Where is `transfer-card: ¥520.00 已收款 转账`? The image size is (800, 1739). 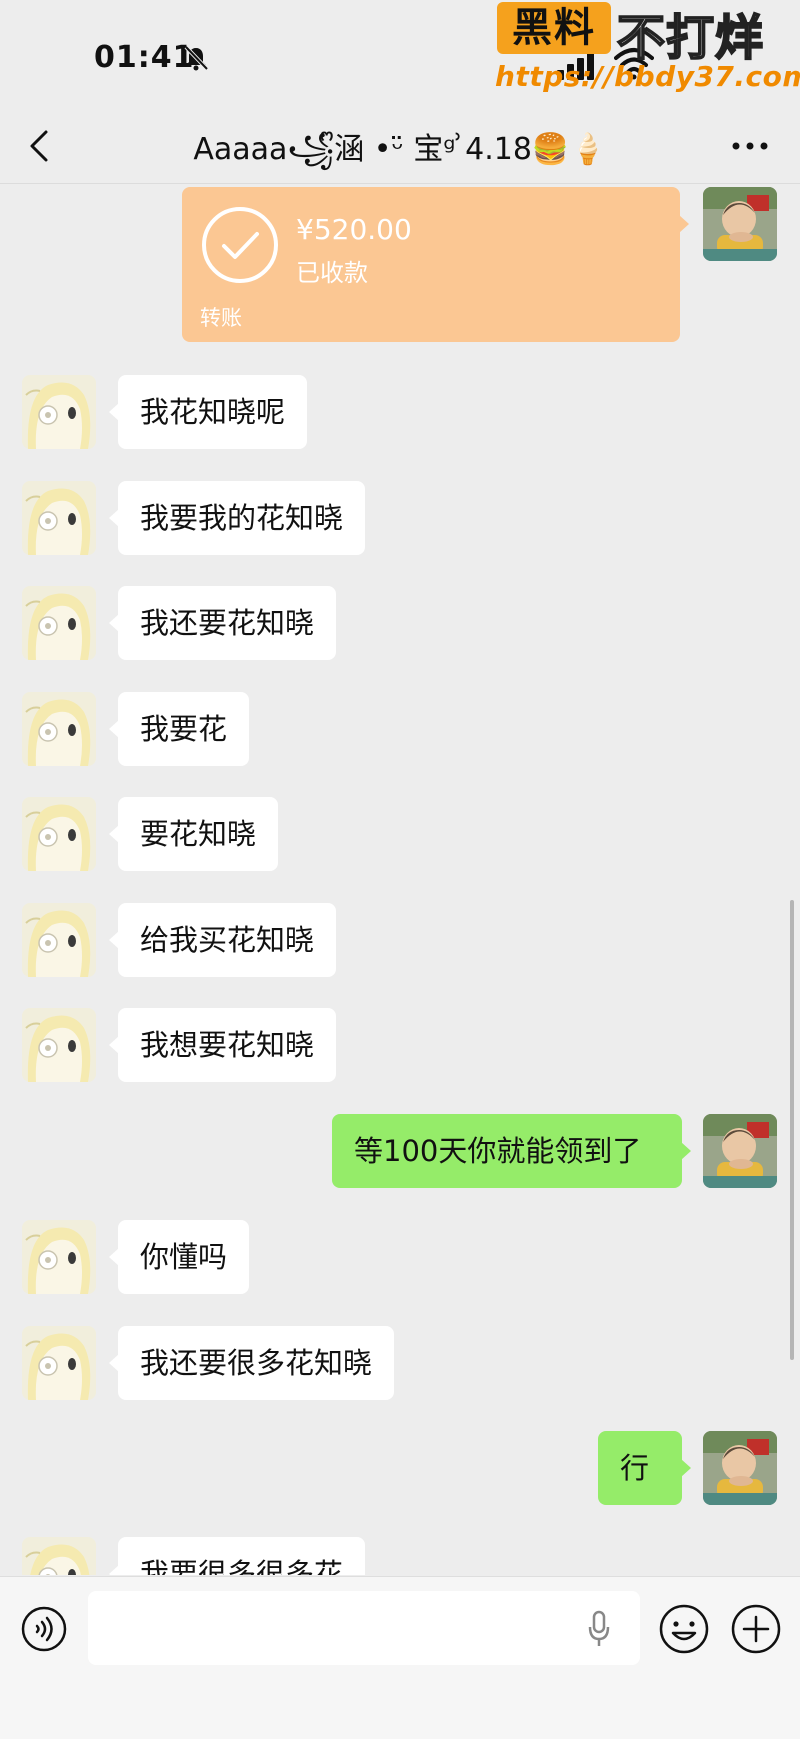
transfer-card: ¥520.00 已收款 转账 is located at coordinates (435, 264).